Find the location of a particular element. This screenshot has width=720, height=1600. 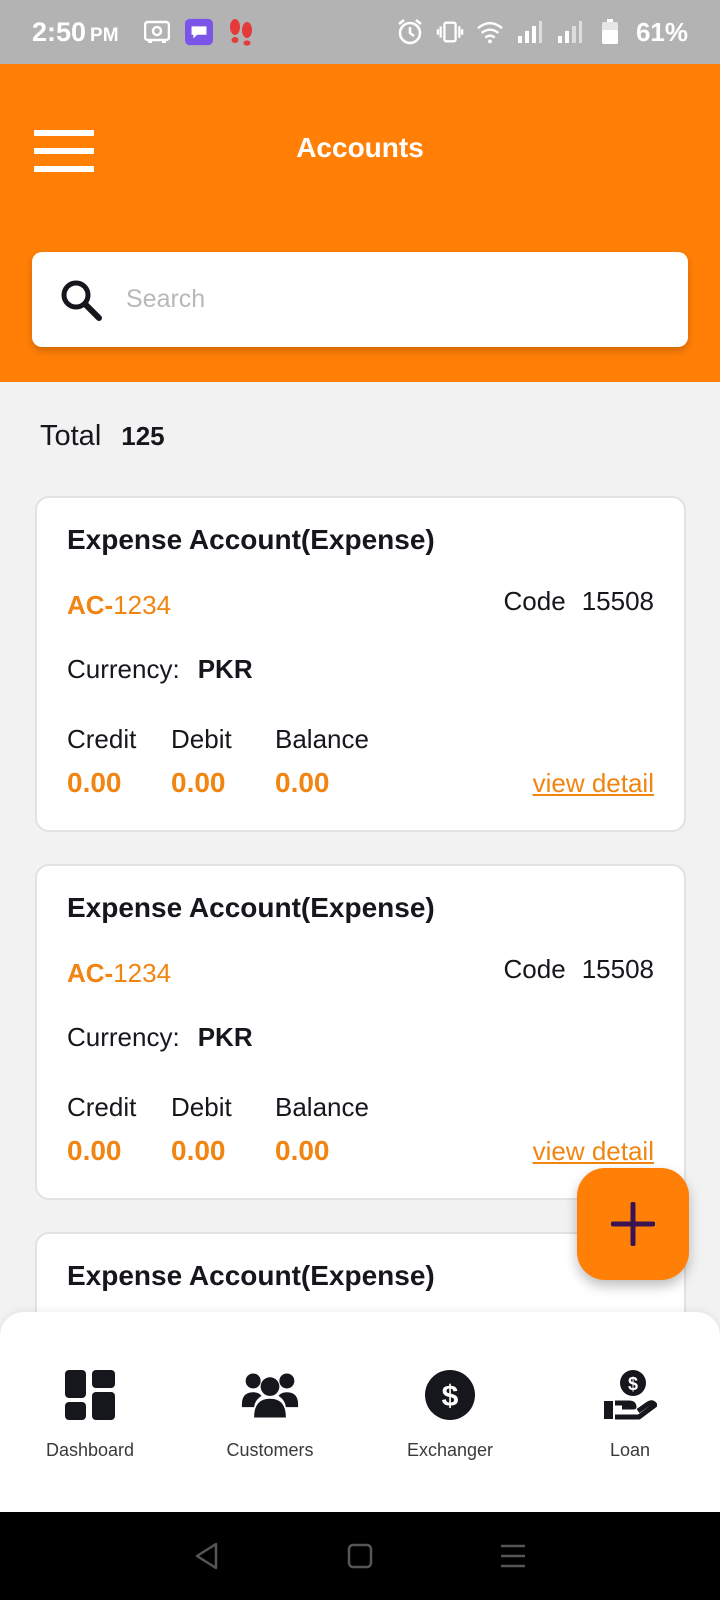

bottom-nav: Dashboard Customers $ Exchanger $ Loan is located at coordinates (360, 1412).